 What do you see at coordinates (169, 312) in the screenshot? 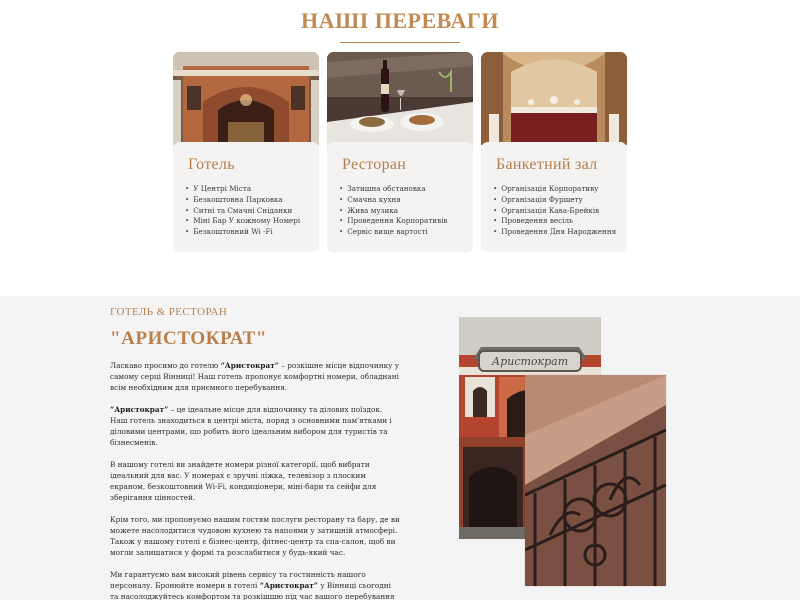
I see `about-subtitle: ГОТЕЛЬ & РЕСТОРАН` at bounding box center [169, 312].